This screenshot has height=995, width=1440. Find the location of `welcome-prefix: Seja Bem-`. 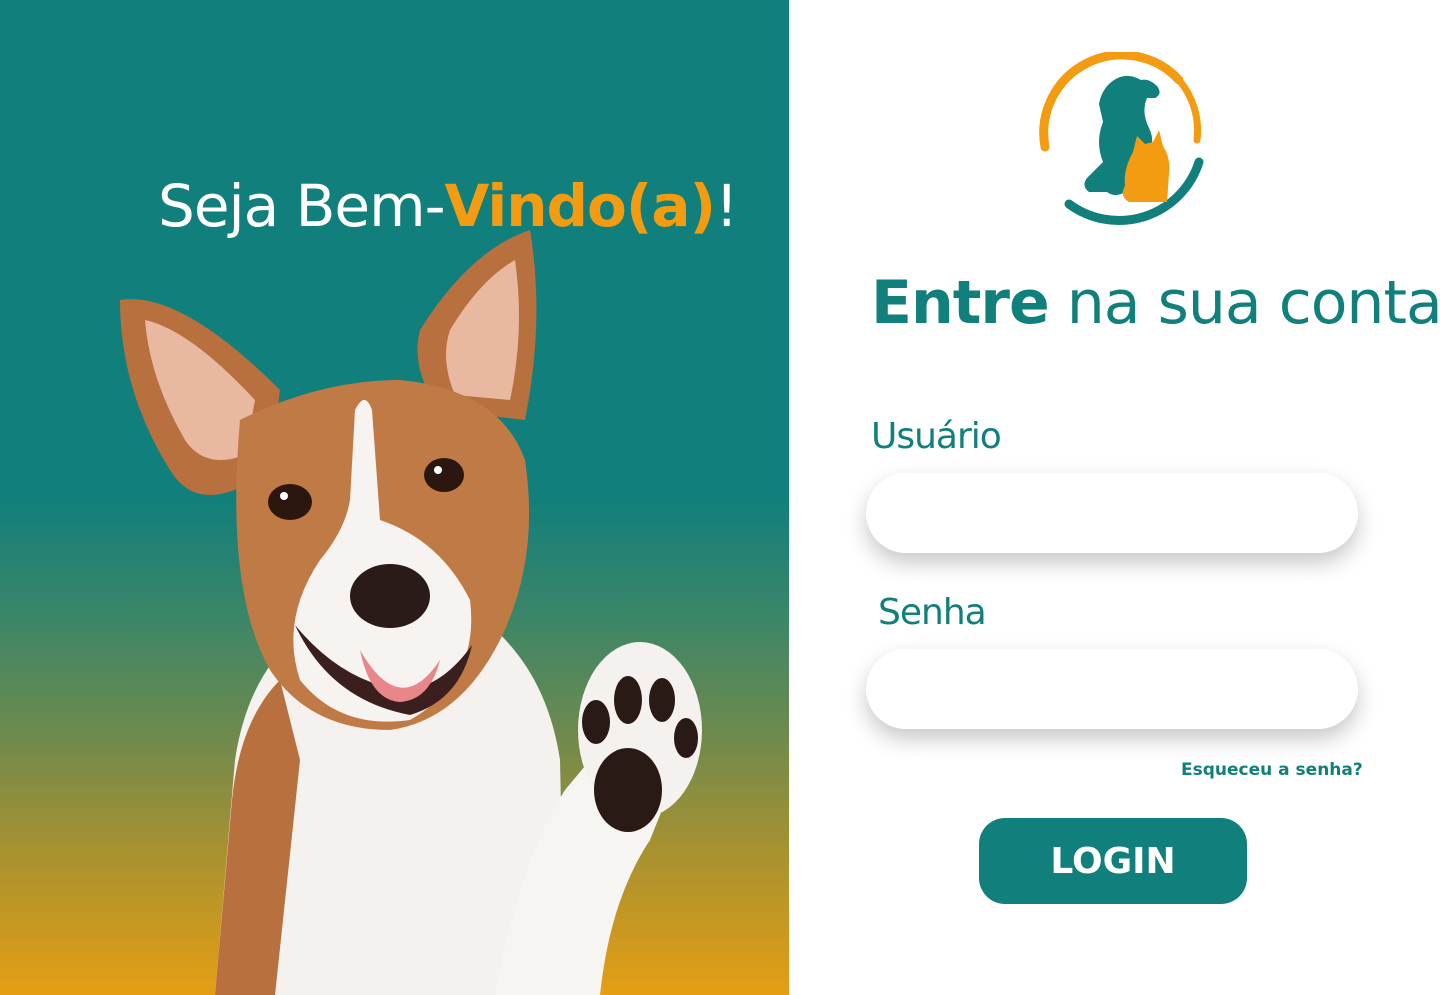

welcome-prefix: Seja Bem- is located at coordinates (301, 206).